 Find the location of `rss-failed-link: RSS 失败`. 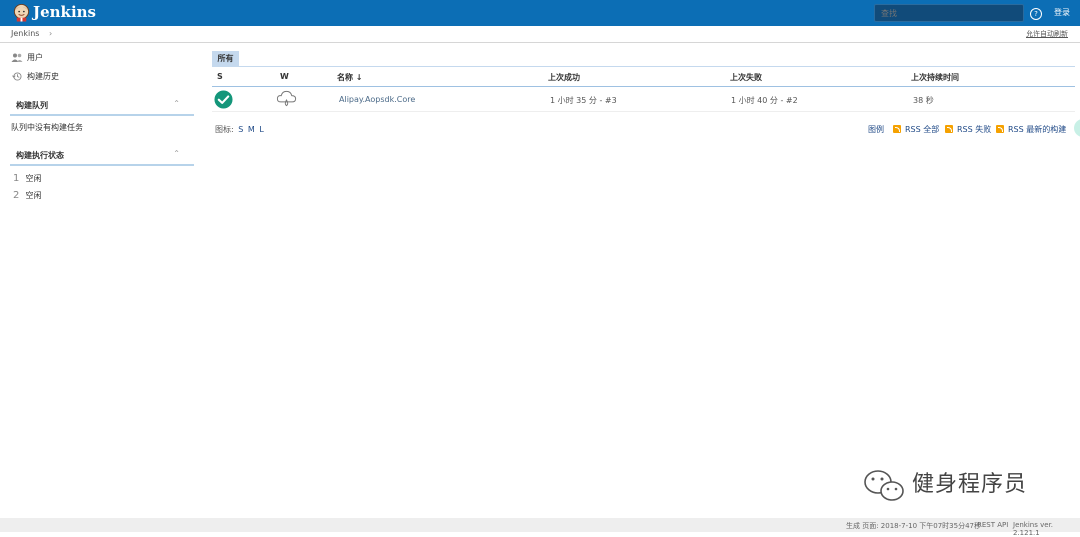

rss-failed-link: RSS 失败 is located at coordinates (968, 129).